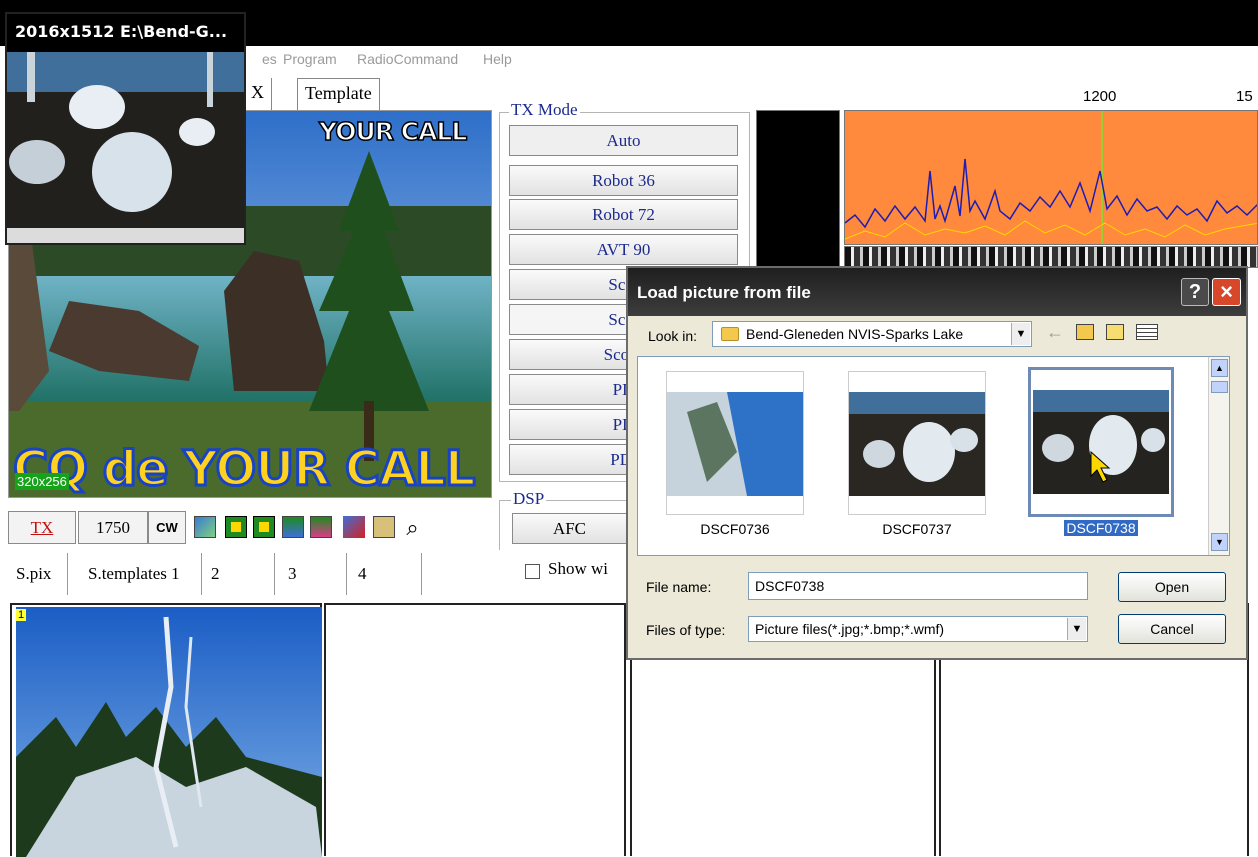 The image size is (1258, 857). I want to click on spectrum-display, so click(1051, 177).